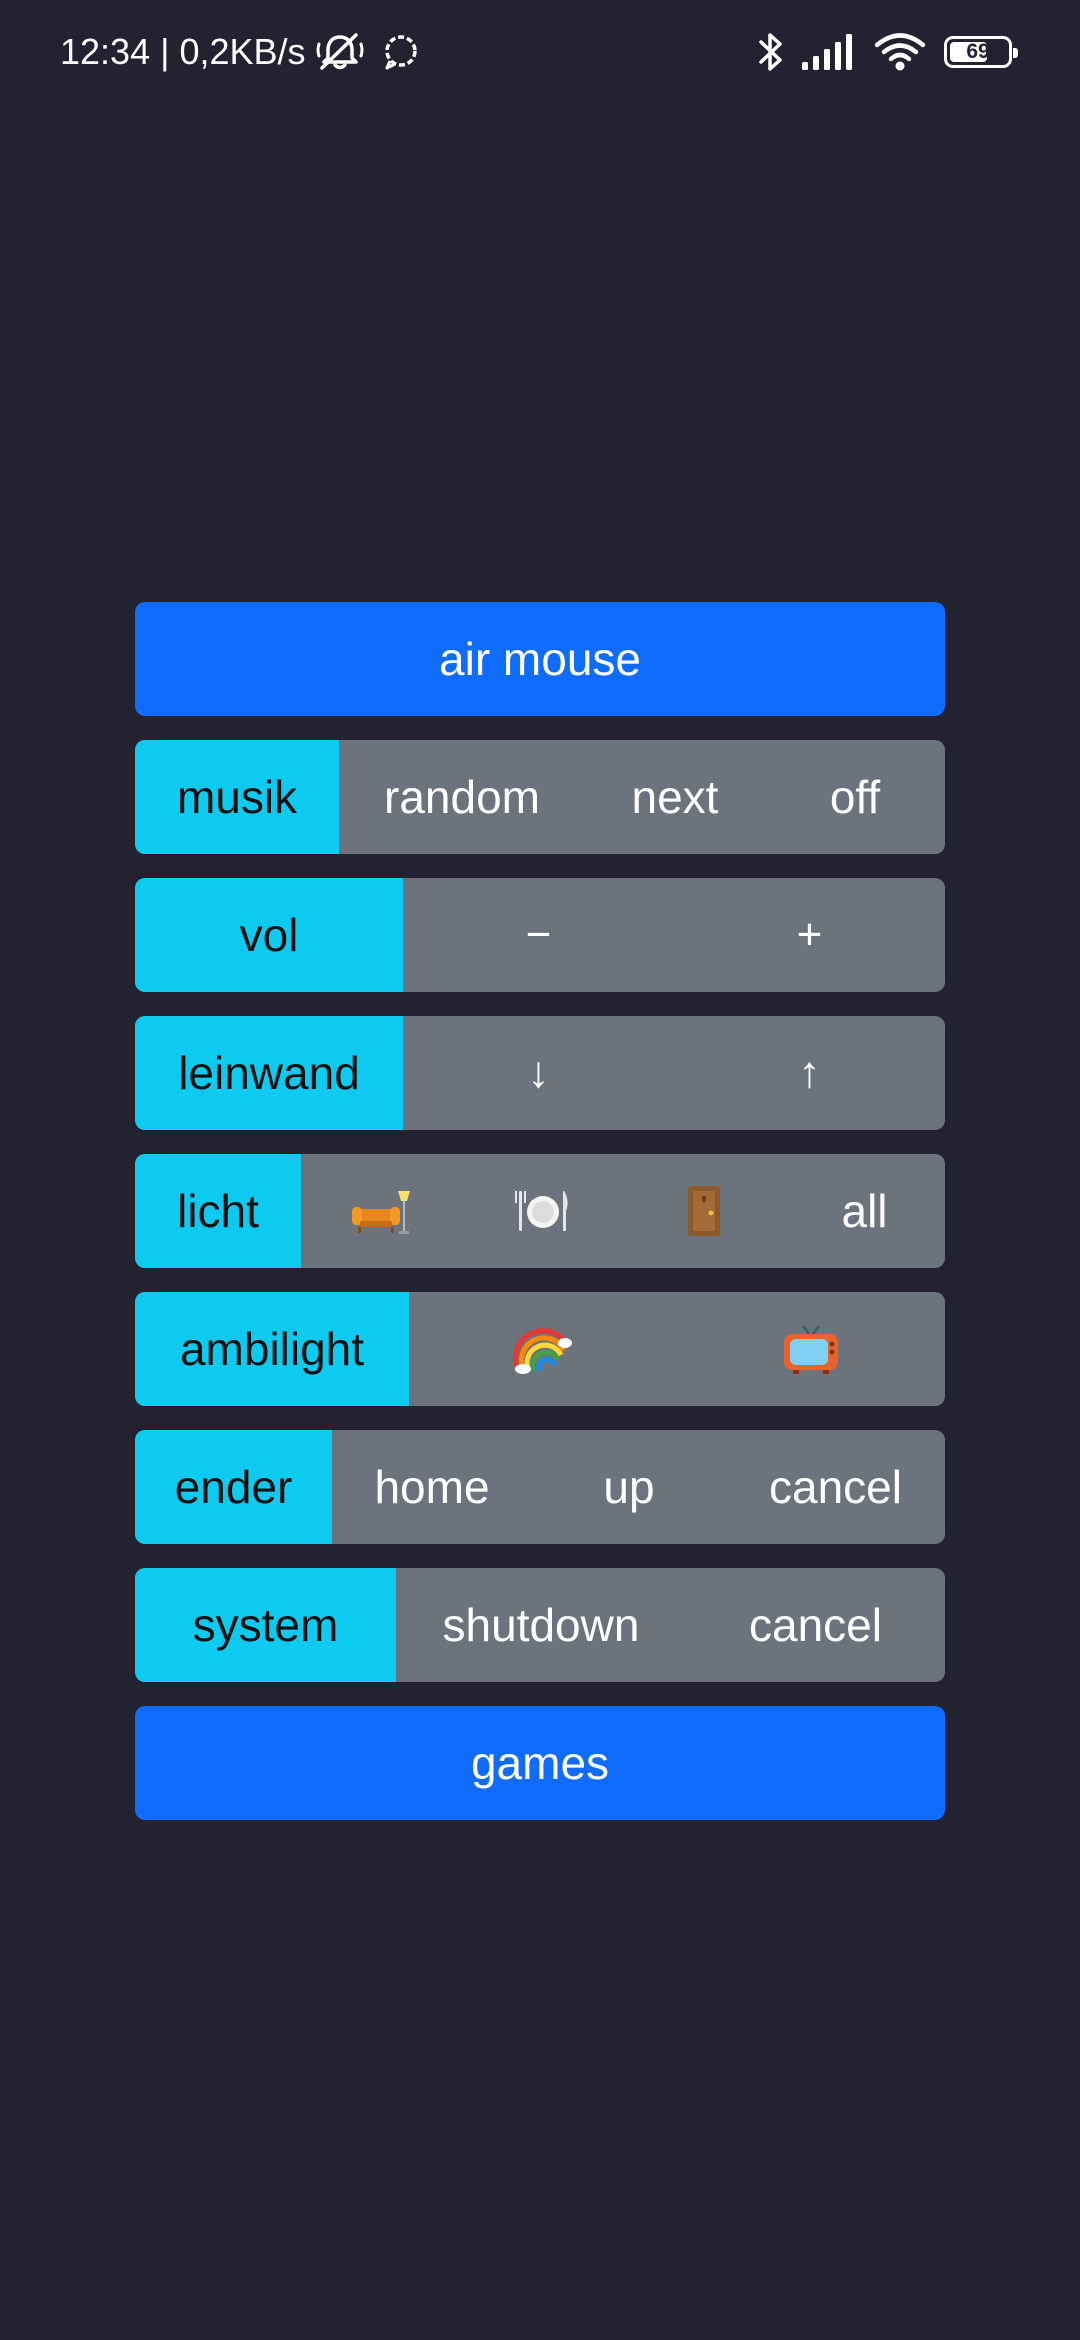 The height and width of the screenshot is (2340, 1080). Describe the element at coordinates (340, 52) in the screenshot. I see `notifications-off-icon` at that location.